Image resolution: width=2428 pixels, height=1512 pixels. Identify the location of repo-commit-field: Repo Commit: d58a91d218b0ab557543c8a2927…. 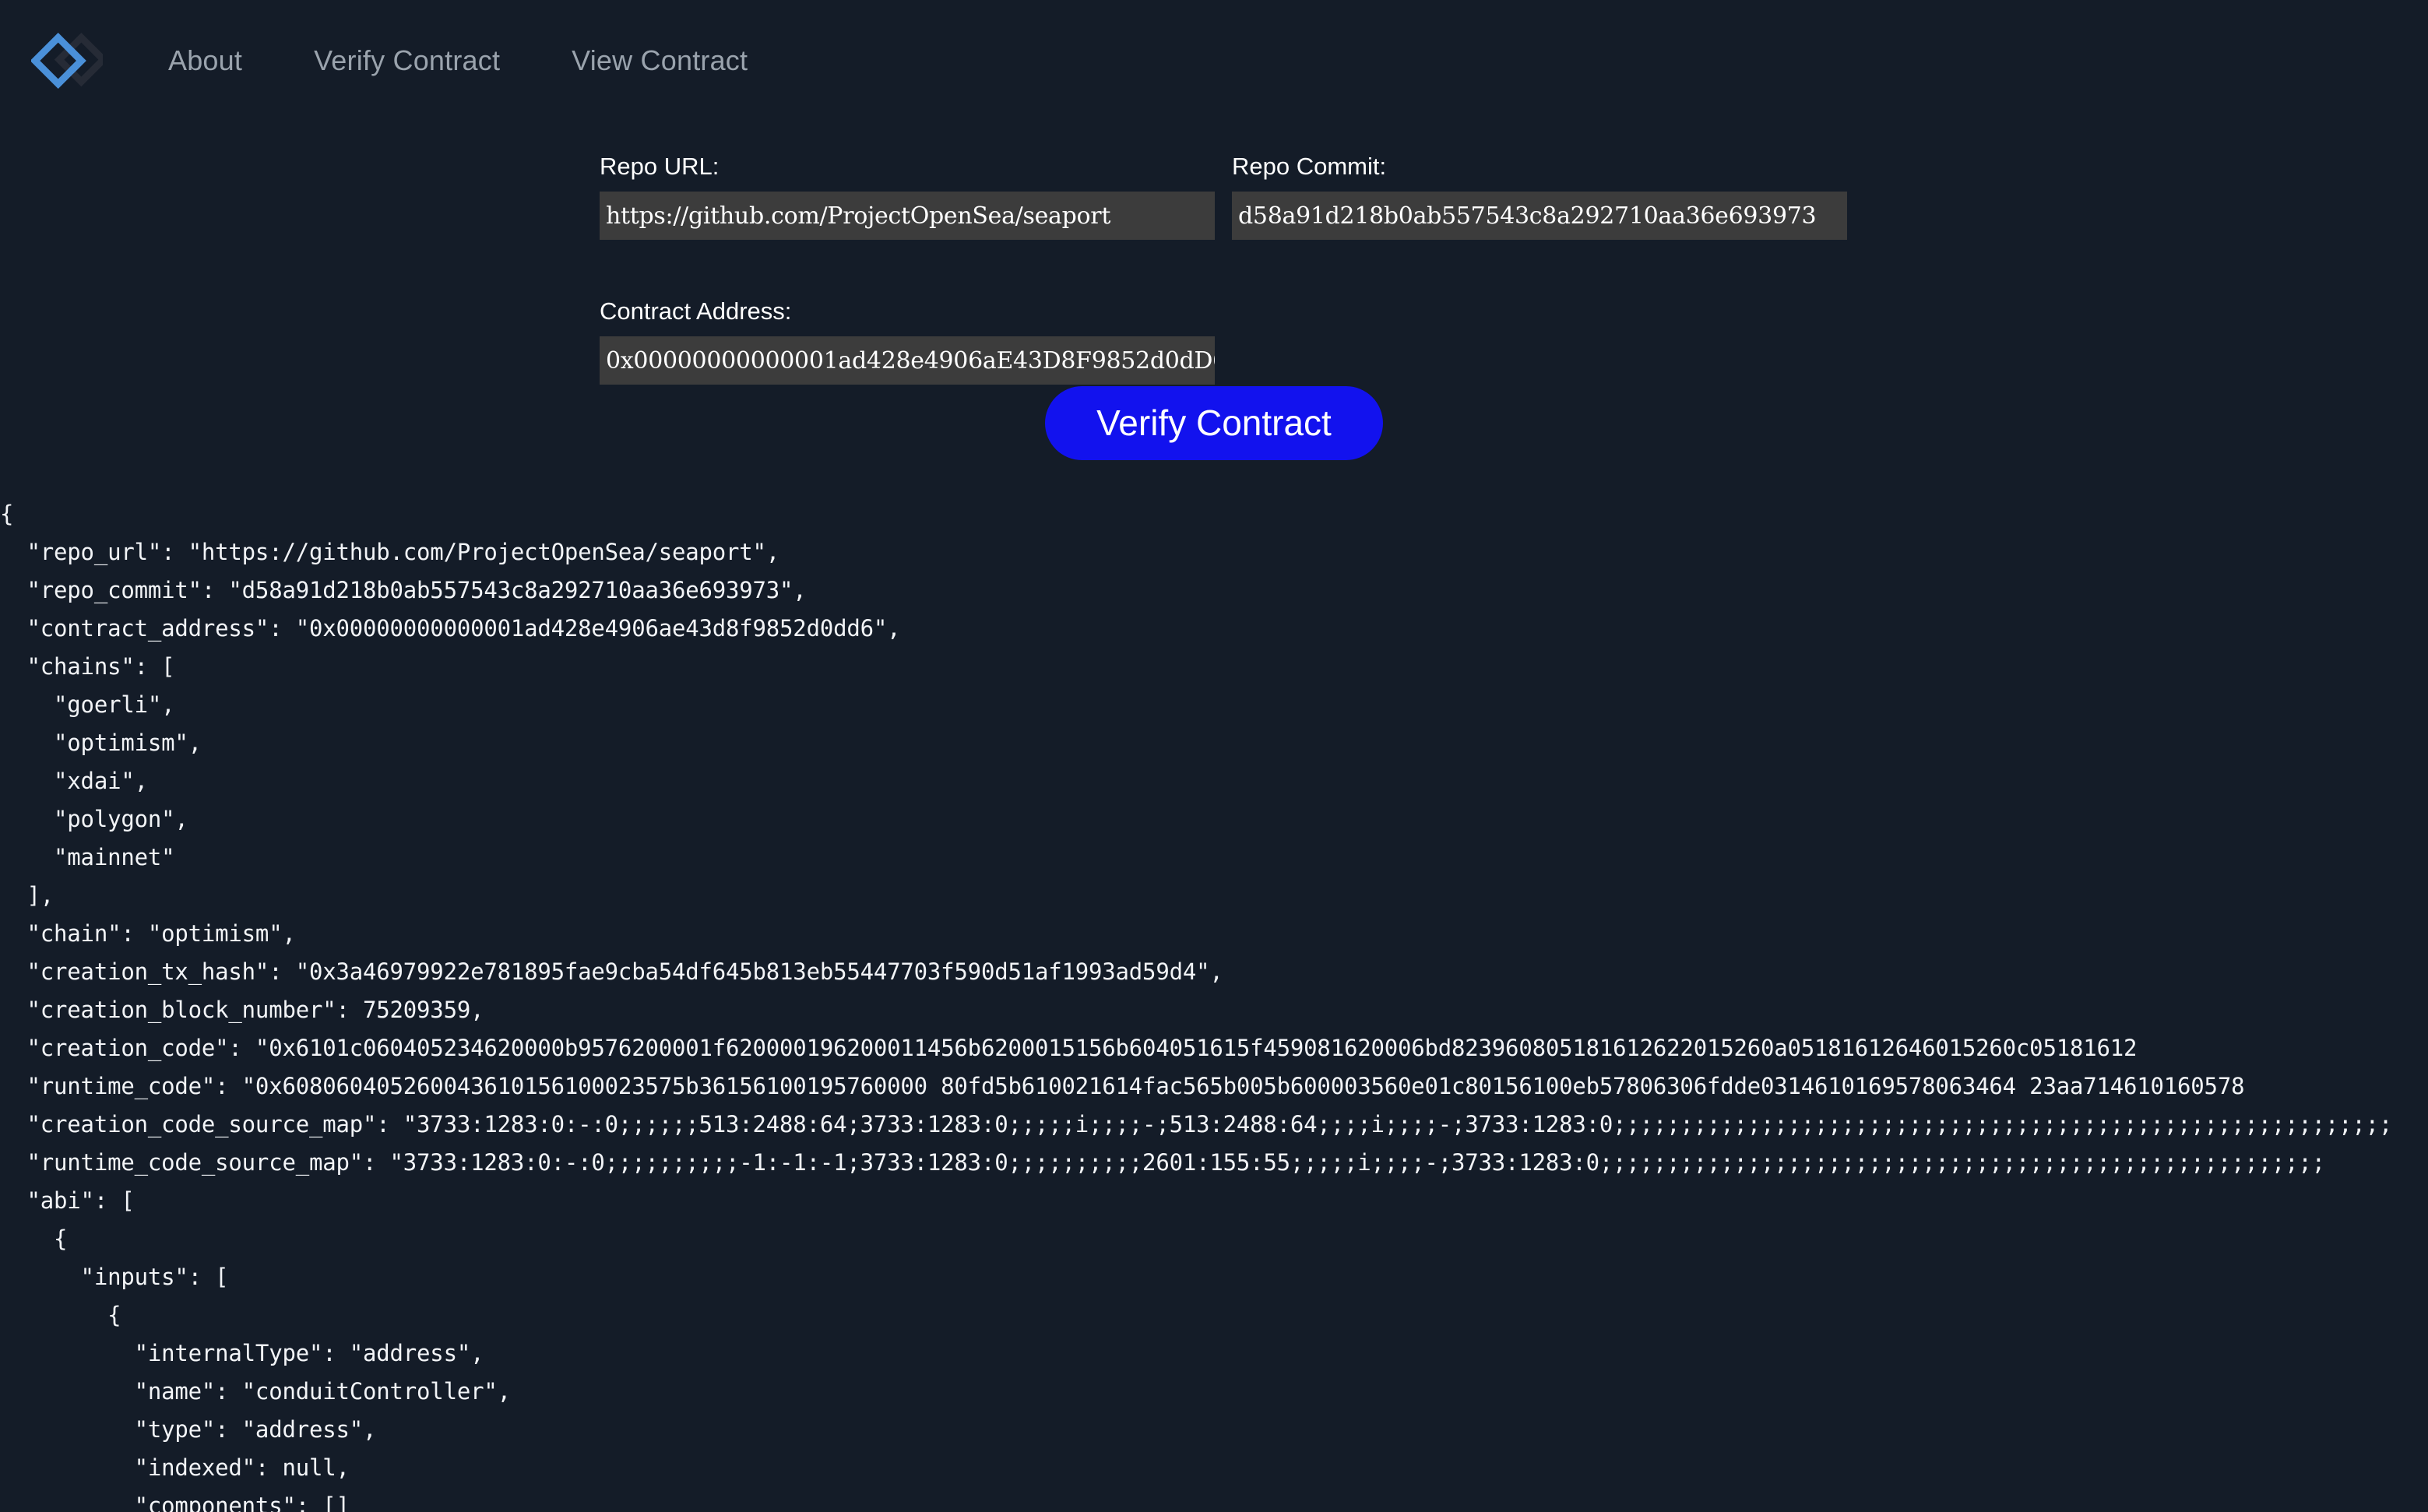
(1539, 196).